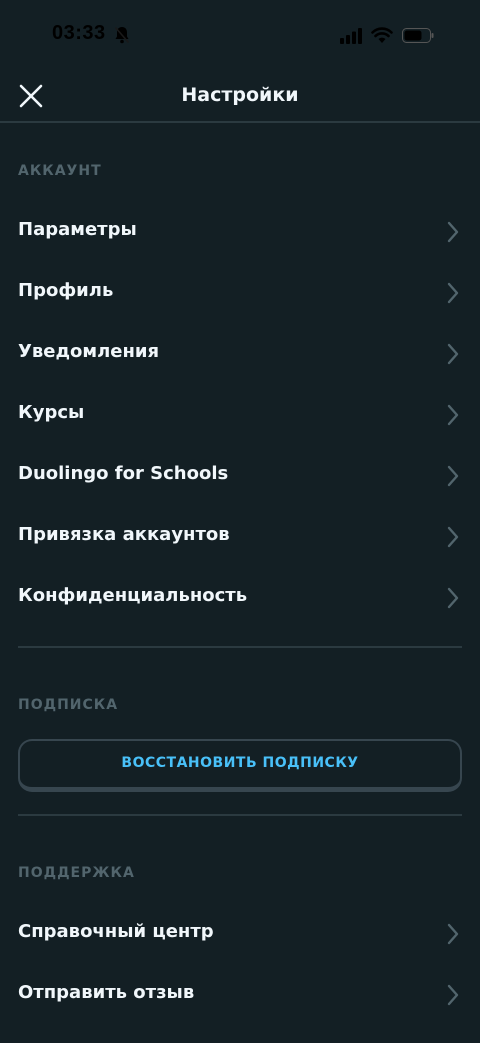  What do you see at coordinates (77, 229) in the screenshot?
I see `menu-item-label: Параметры` at bounding box center [77, 229].